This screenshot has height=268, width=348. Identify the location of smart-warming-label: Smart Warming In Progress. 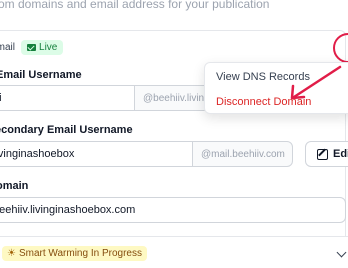
(80, 253).